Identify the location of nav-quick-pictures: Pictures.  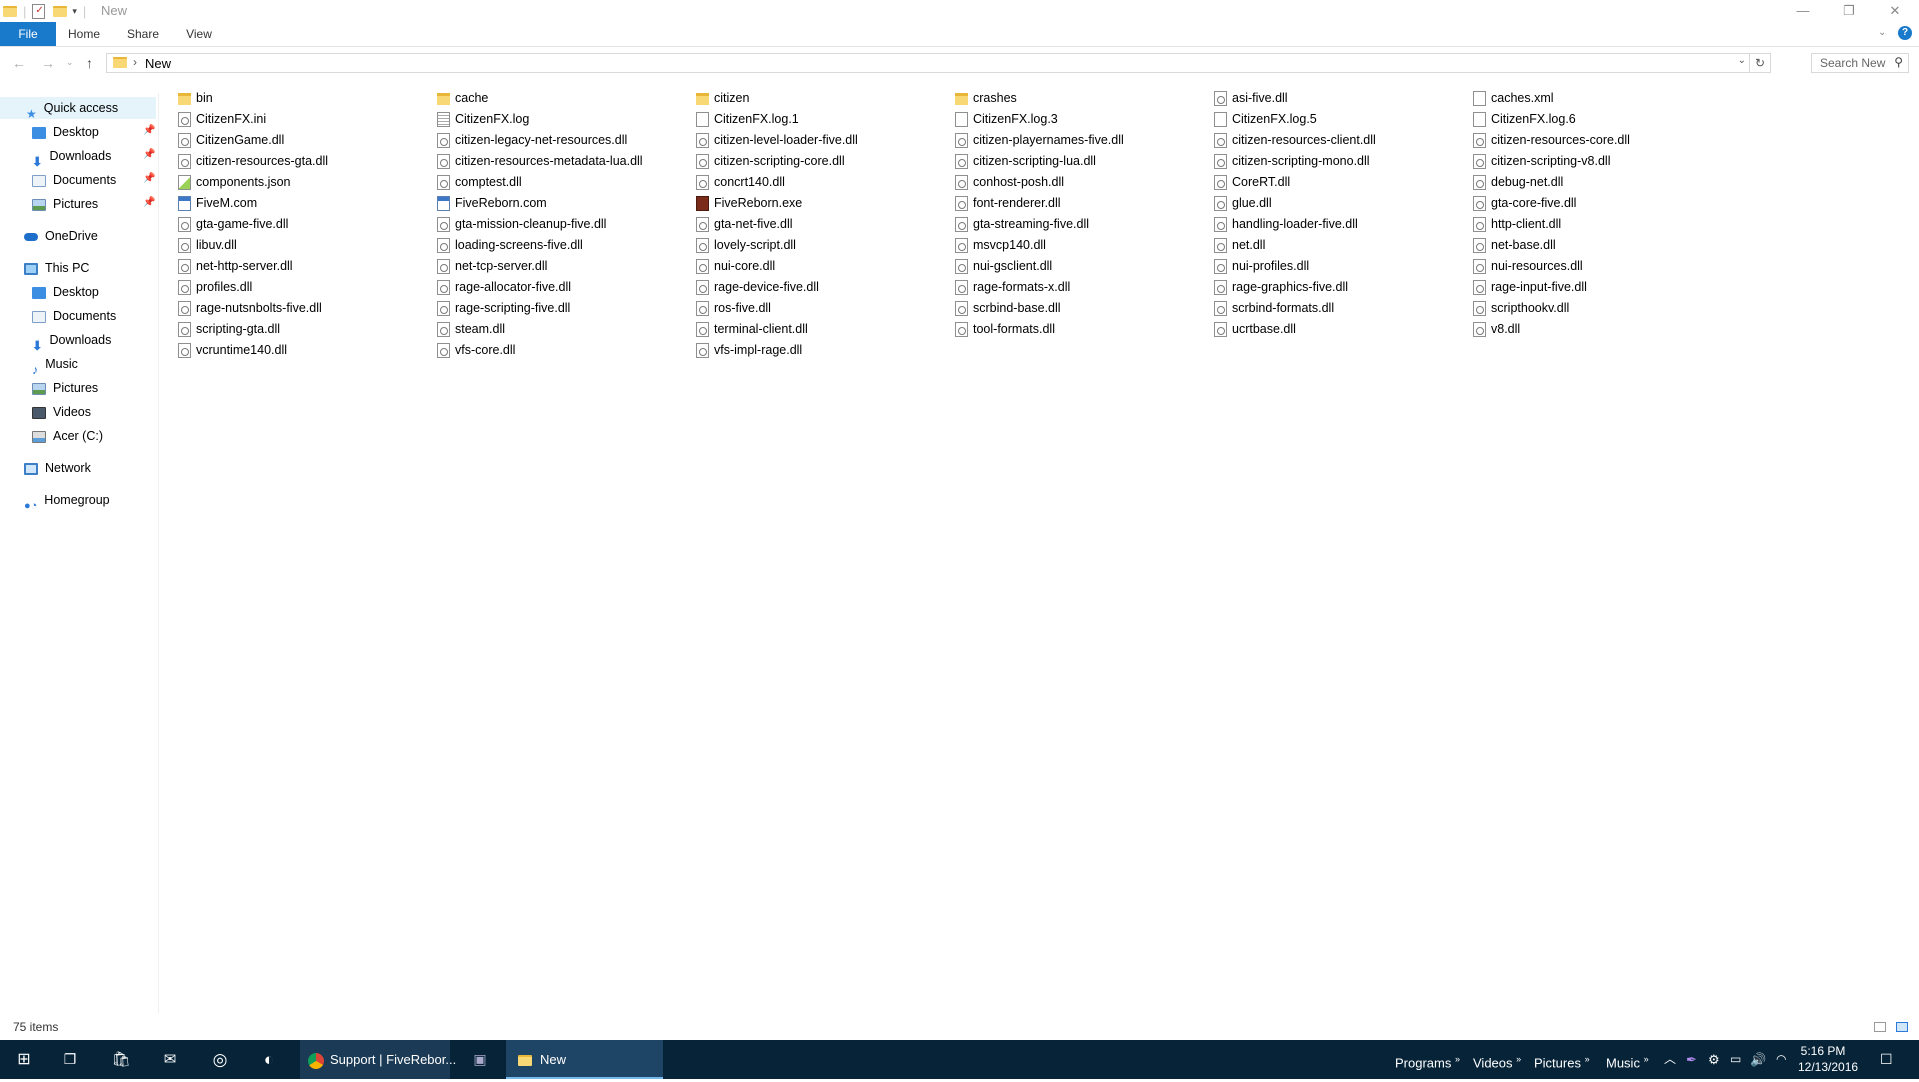
(65, 204).